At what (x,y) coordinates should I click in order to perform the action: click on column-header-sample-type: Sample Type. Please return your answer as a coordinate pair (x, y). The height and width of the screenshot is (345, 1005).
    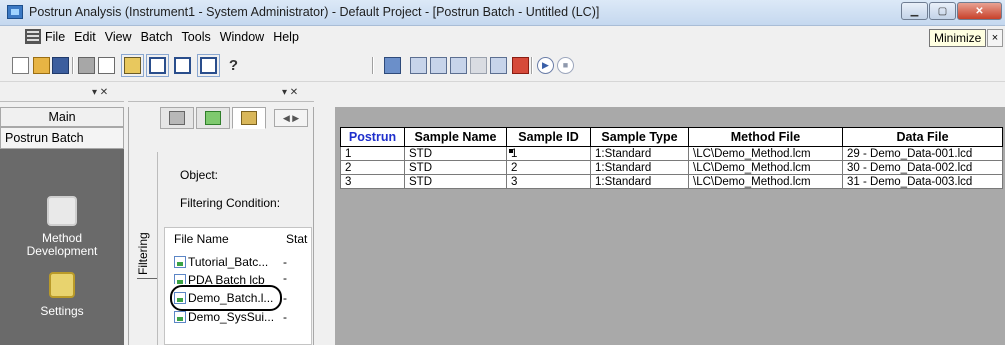
    Looking at the image, I should click on (639, 137).